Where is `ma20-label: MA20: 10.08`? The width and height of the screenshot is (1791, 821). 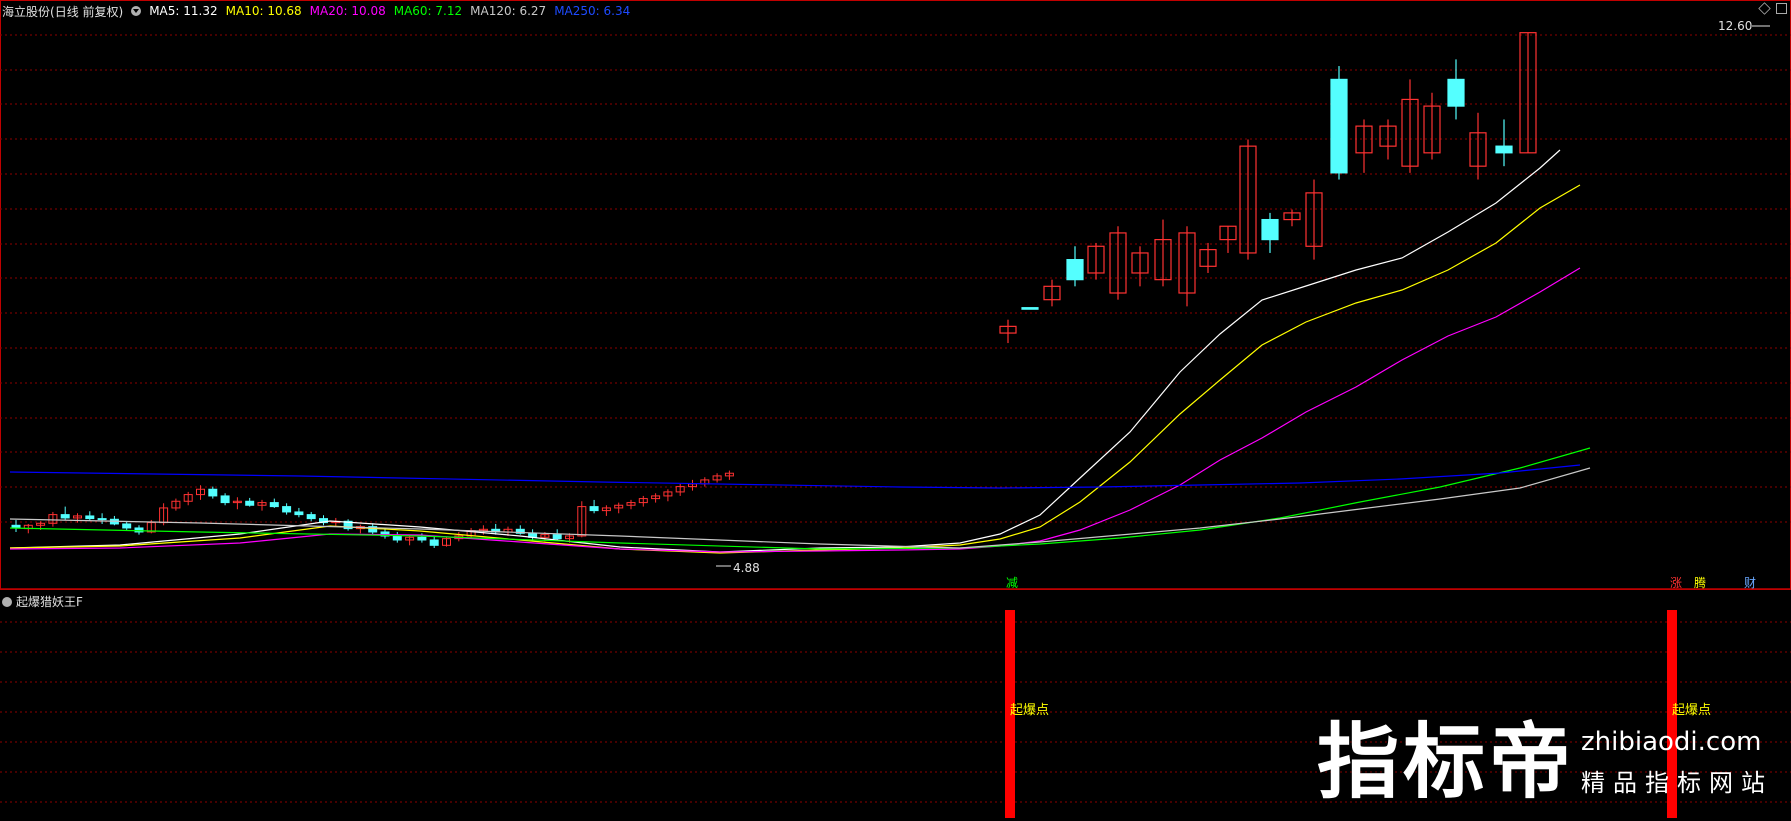 ma20-label: MA20: 10.08 is located at coordinates (347, 11).